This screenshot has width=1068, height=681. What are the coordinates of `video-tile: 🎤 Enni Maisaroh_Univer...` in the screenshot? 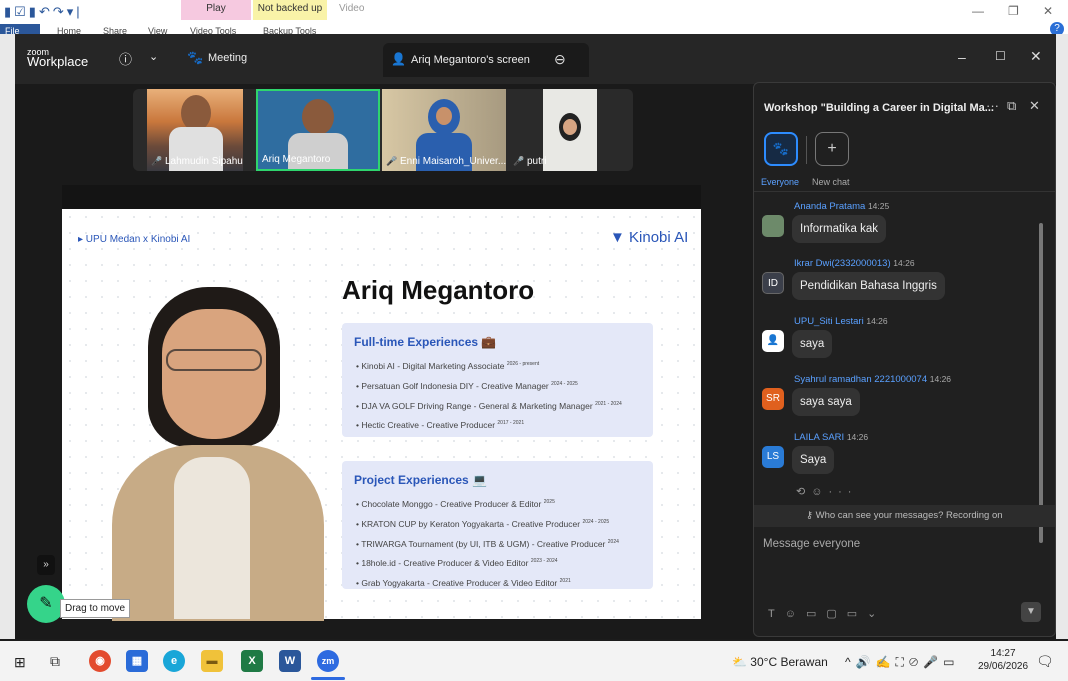 It's located at (444, 130).